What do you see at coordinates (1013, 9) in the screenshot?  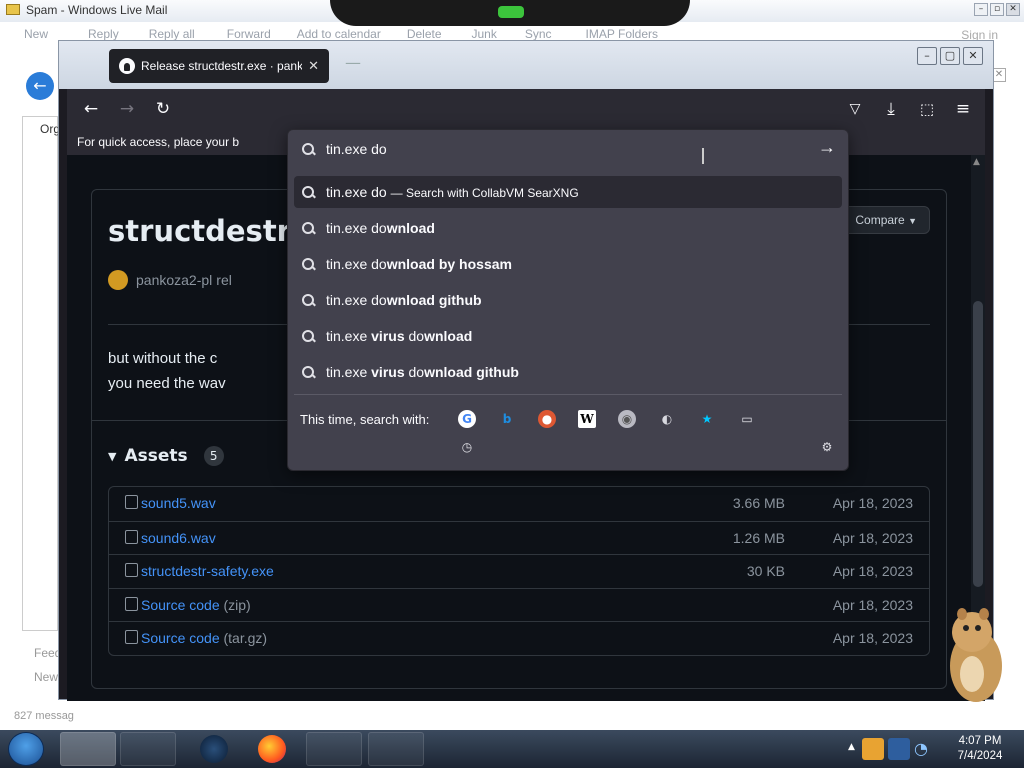 I see `close-button: ✕` at bounding box center [1013, 9].